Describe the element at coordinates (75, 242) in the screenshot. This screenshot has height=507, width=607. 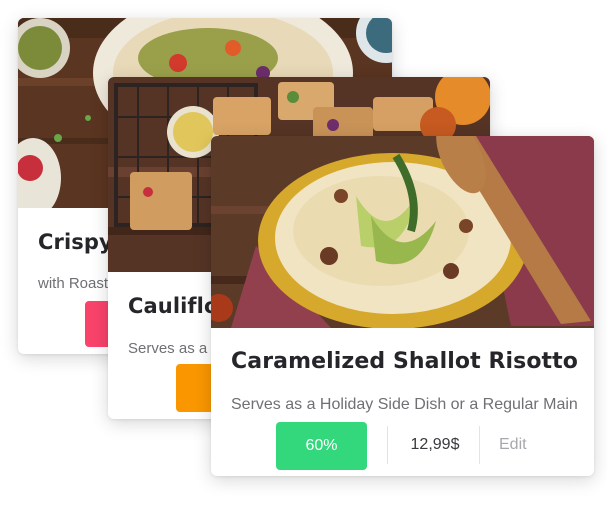
I see `recipe-title: Crispy` at that location.